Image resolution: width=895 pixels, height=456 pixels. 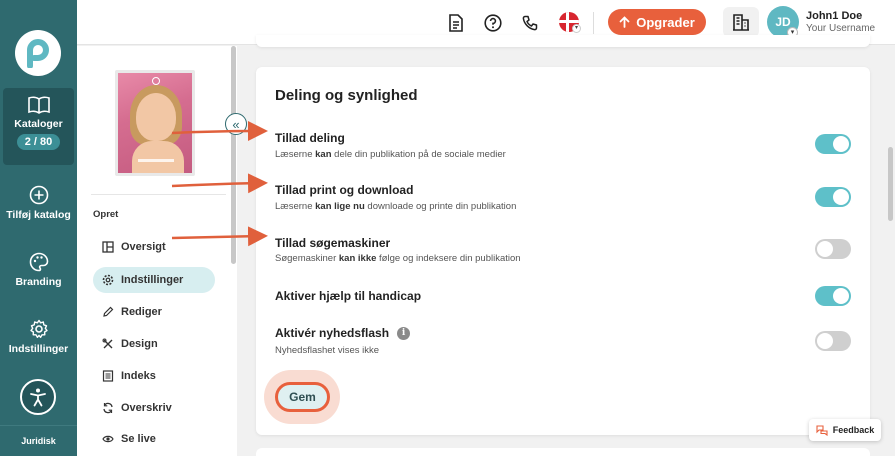 I want to click on subnav-item-se-live: Se live, so click(x=154, y=439).